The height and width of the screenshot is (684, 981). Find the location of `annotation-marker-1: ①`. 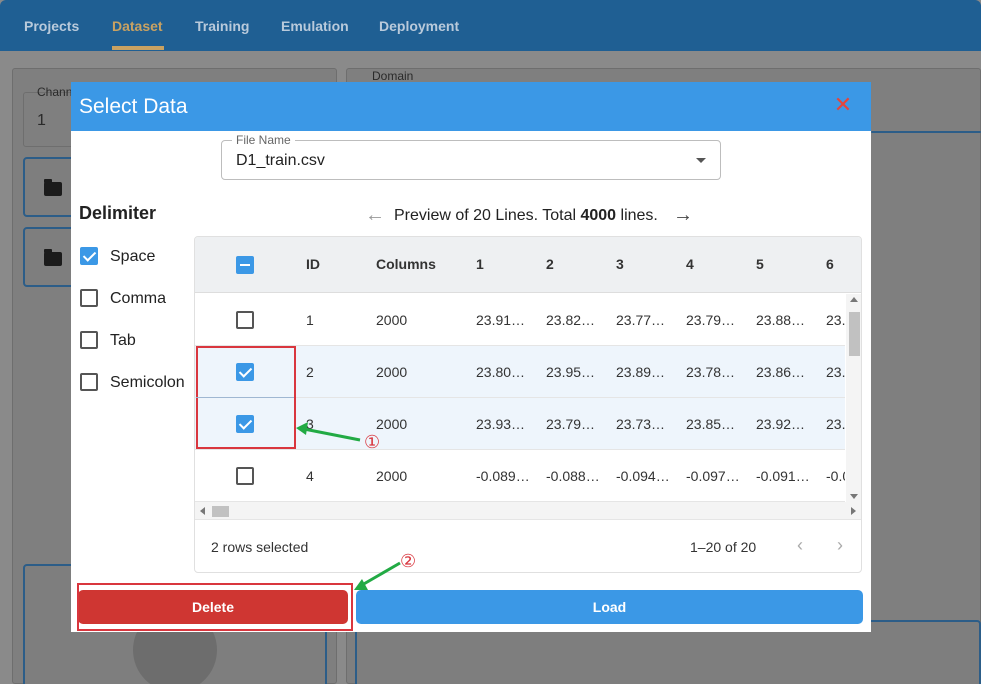

annotation-marker-1: ① is located at coordinates (372, 442).